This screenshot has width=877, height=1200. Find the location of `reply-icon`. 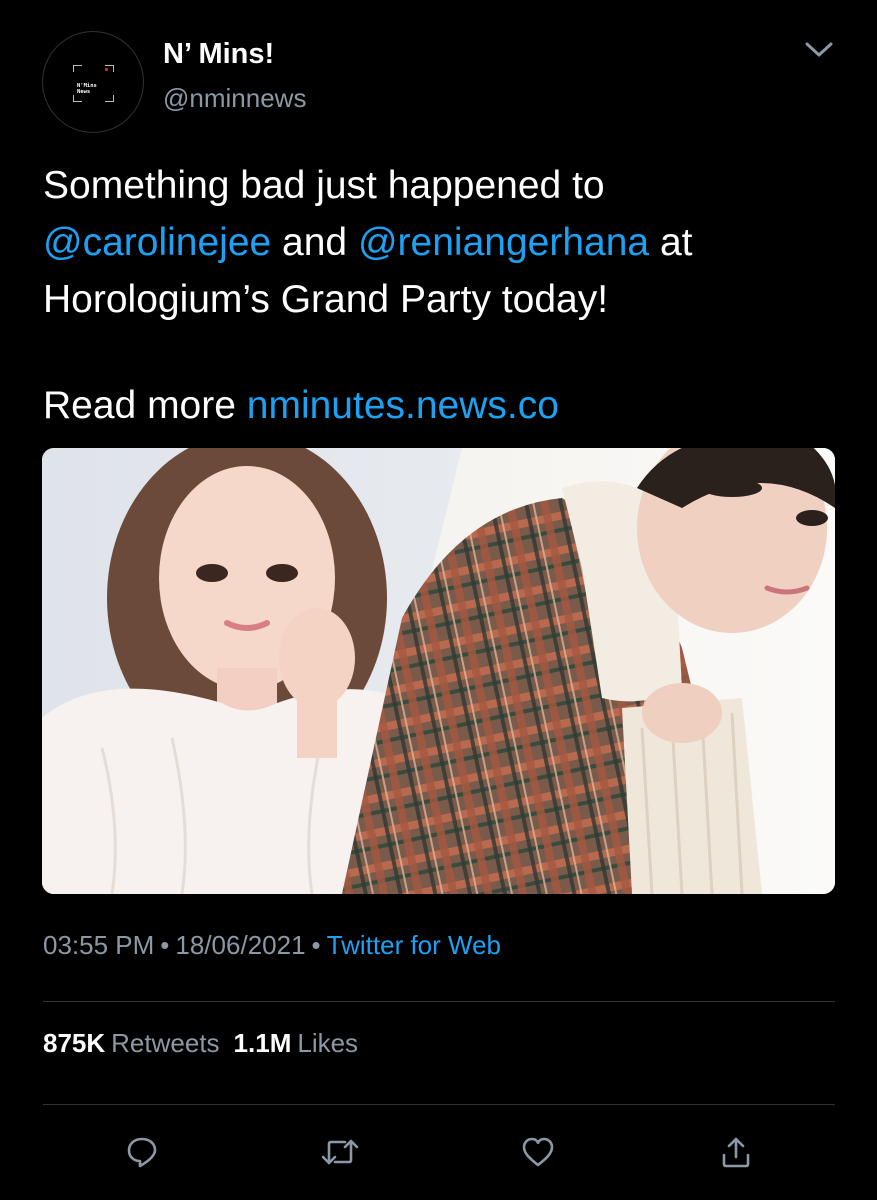

reply-icon is located at coordinates (142, 1152).